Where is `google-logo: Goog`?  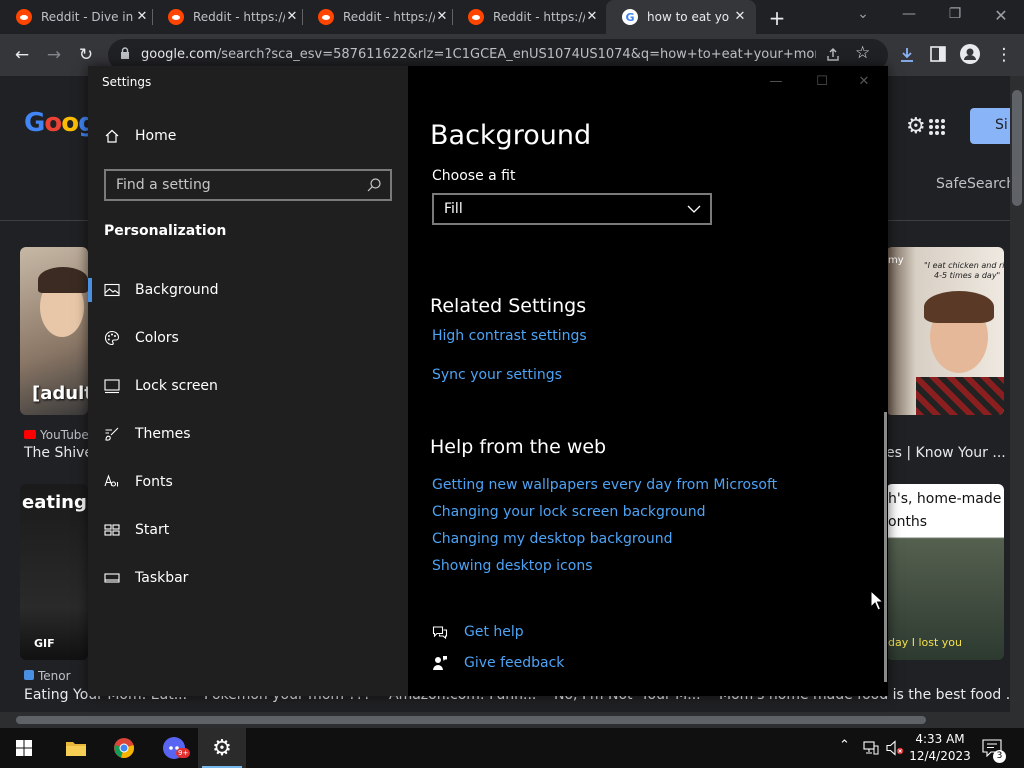
google-logo: Goog is located at coordinates (60, 123).